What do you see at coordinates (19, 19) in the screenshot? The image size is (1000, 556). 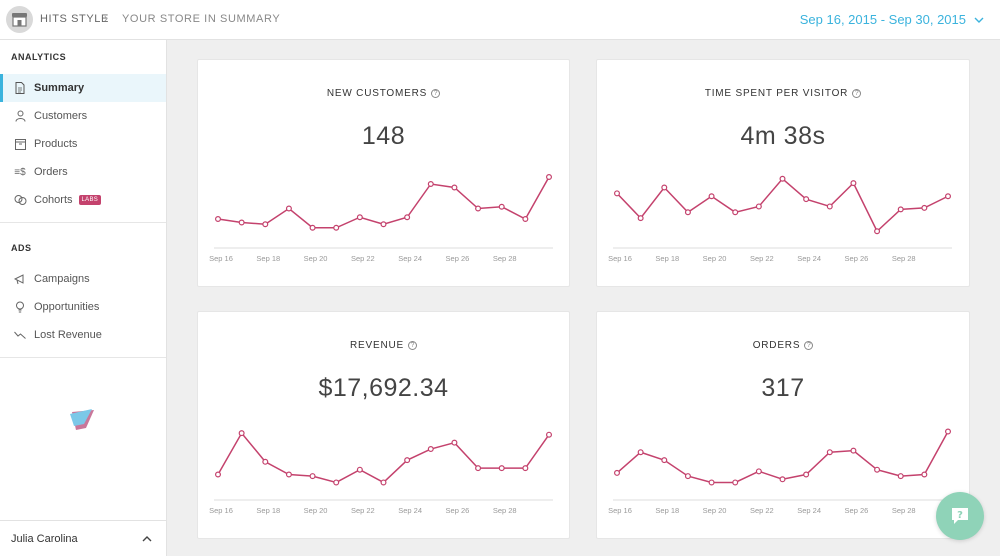 I see `store-logo-icon` at bounding box center [19, 19].